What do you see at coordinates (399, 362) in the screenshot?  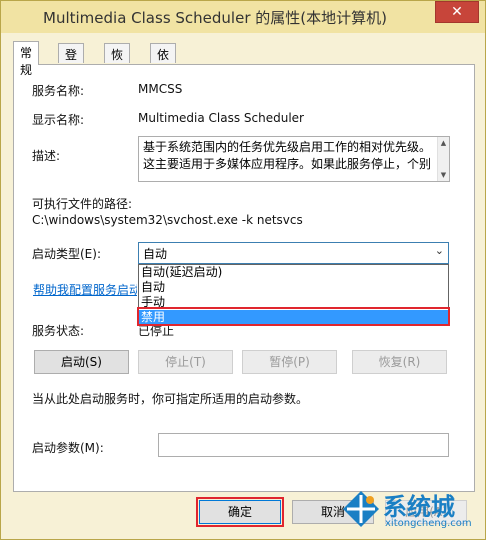 I see `resume-button: 恢复(R)` at bounding box center [399, 362].